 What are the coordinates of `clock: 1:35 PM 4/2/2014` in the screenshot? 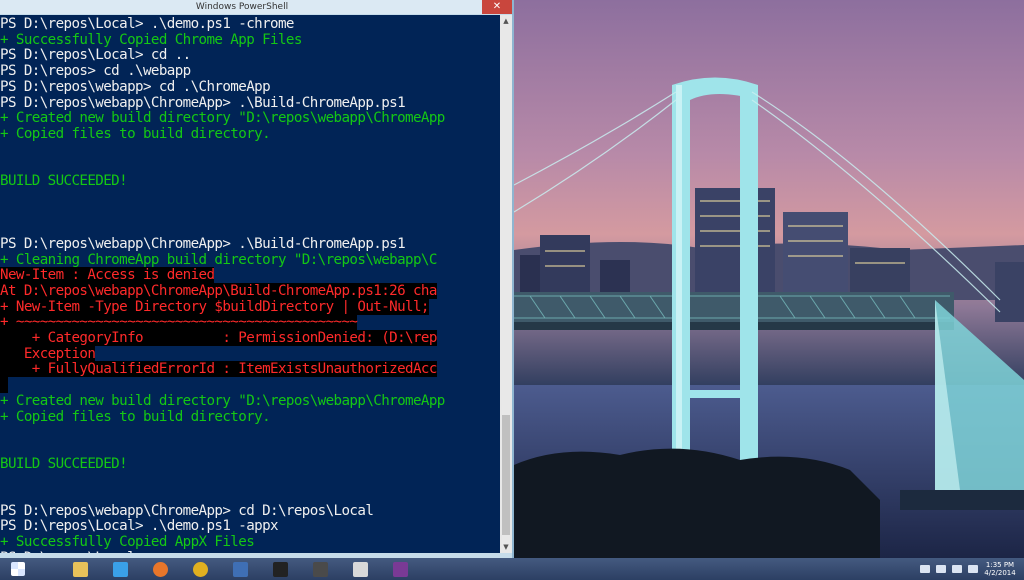 It's located at (1000, 569).